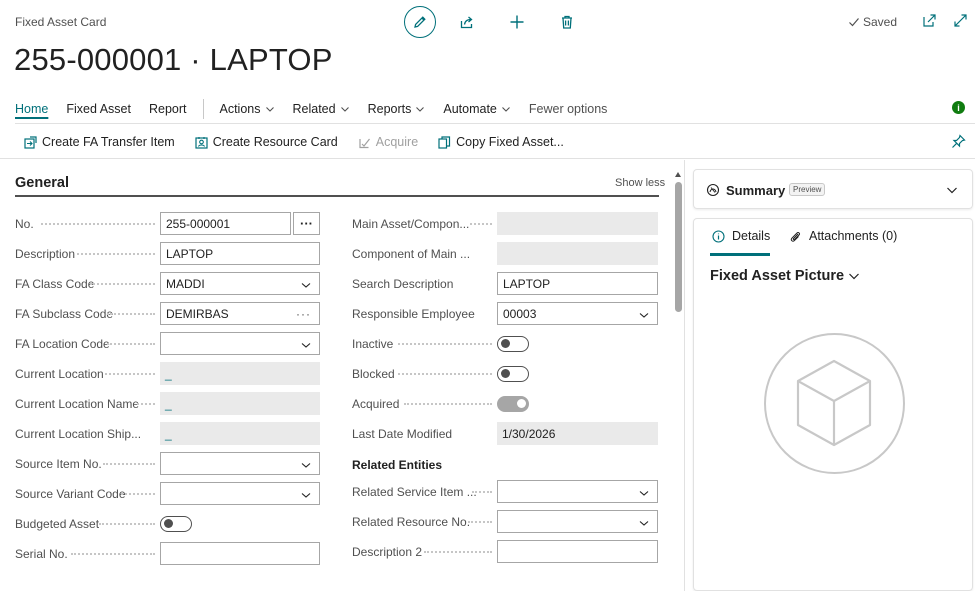 This screenshot has width=980, height=591. I want to click on description-2-input, so click(577, 551).